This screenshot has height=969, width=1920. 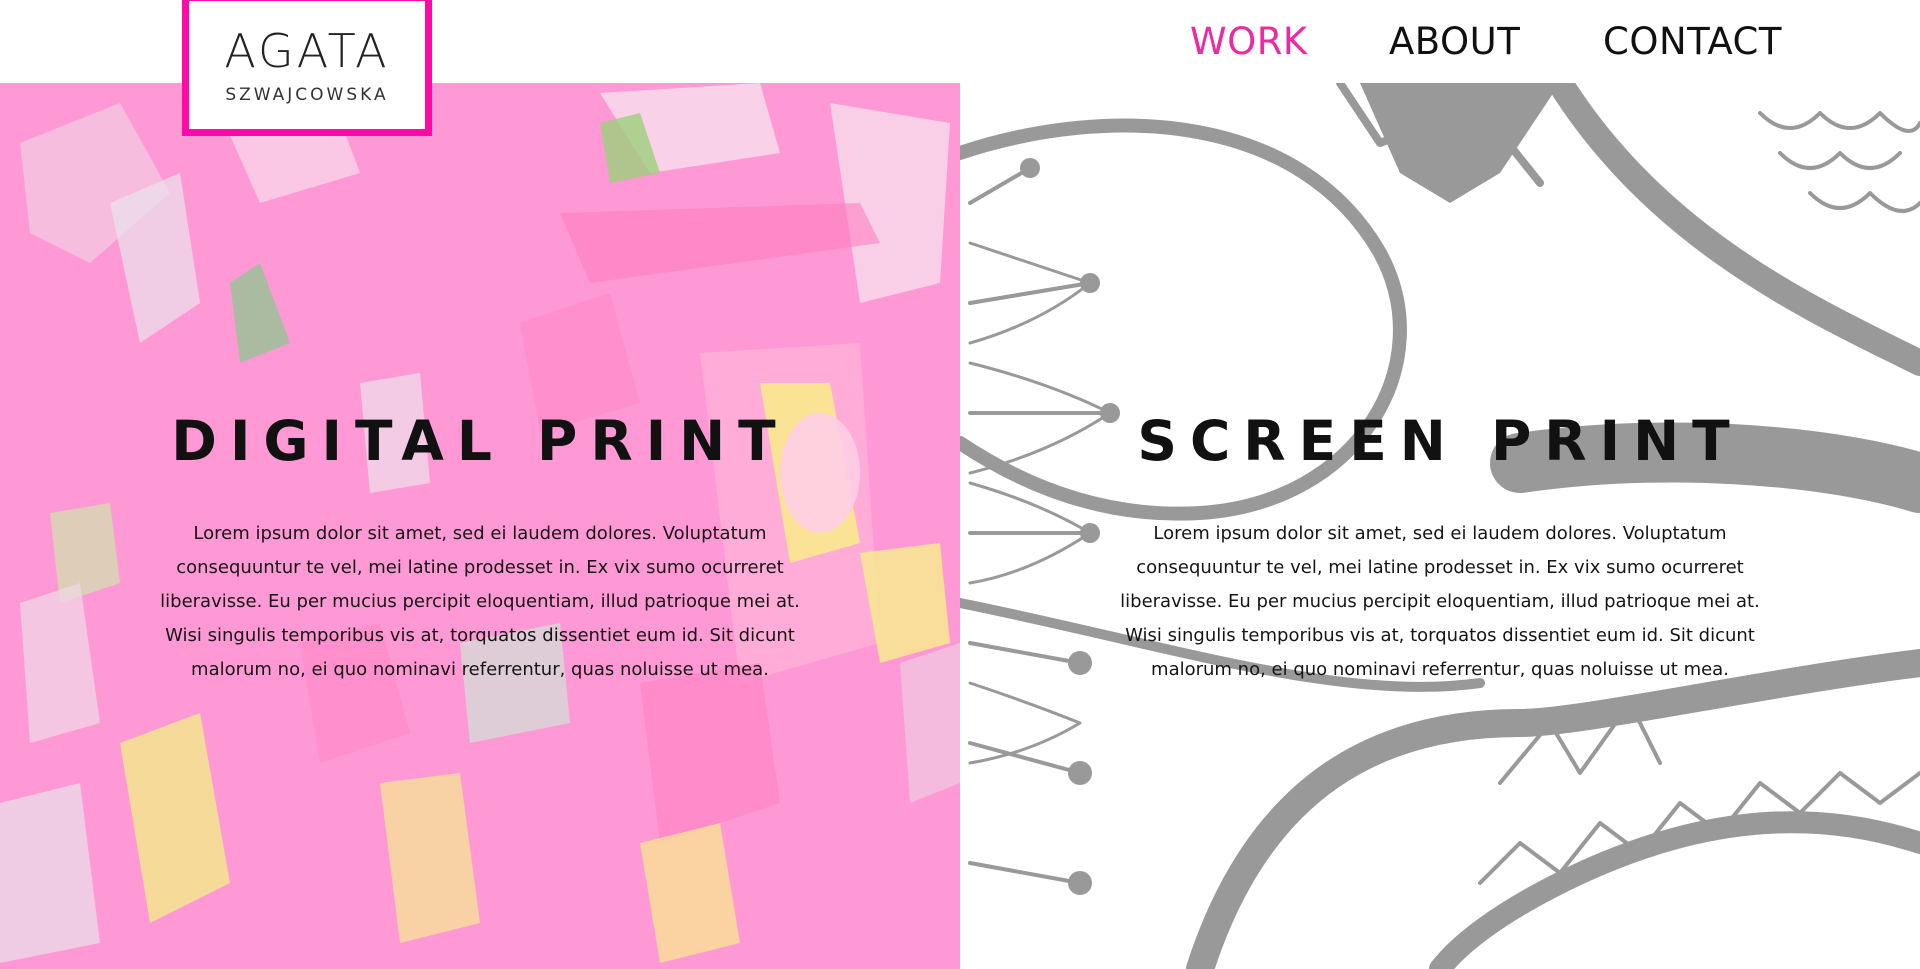 What do you see at coordinates (307, 95) in the screenshot?
I see `logo-surname: SZWAJCOWSKA` at bounding box center [307, 95].